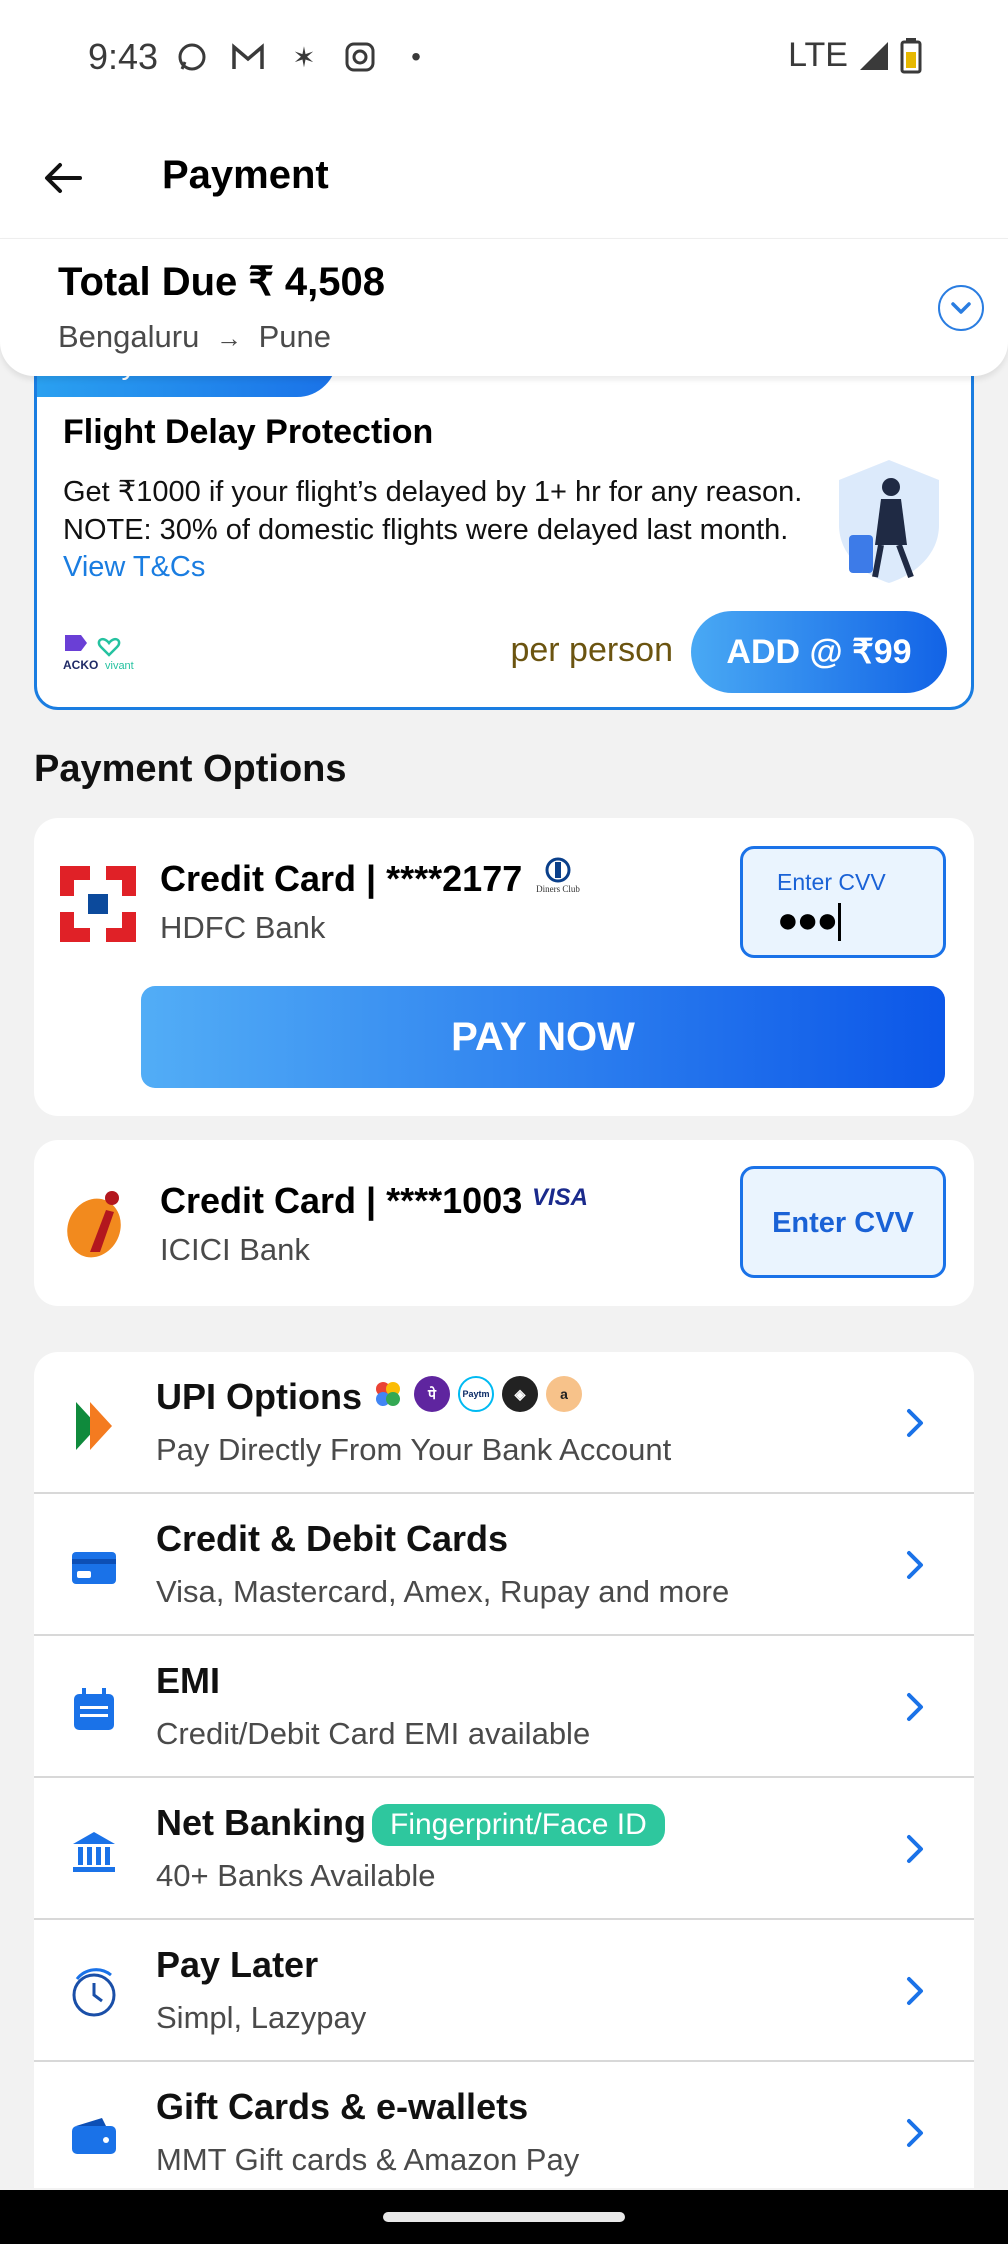 The height and width of the screenshot is (2244, 1008). I want to click on option-title: Net Banking, so click(261, 1822).